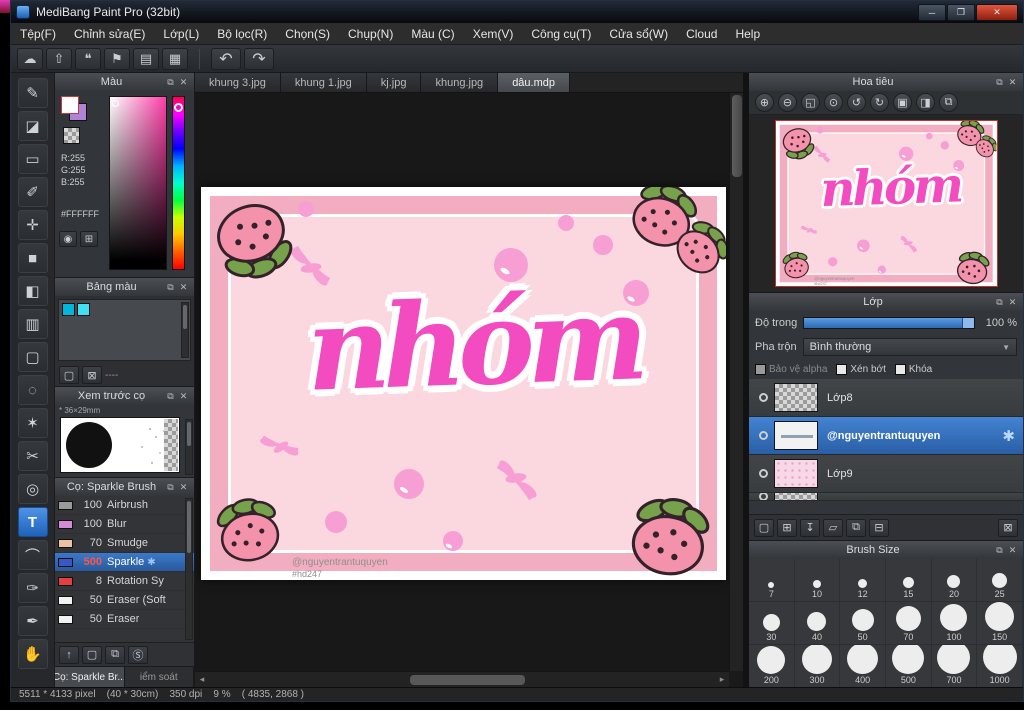 The width and height of the screenshot is (1024, 710). What do you see at coordinates (124, 562) in the screenshot?
I see `brush-item-sparkle: 500 Sparkle ✱` at bounding box center [124, 562].